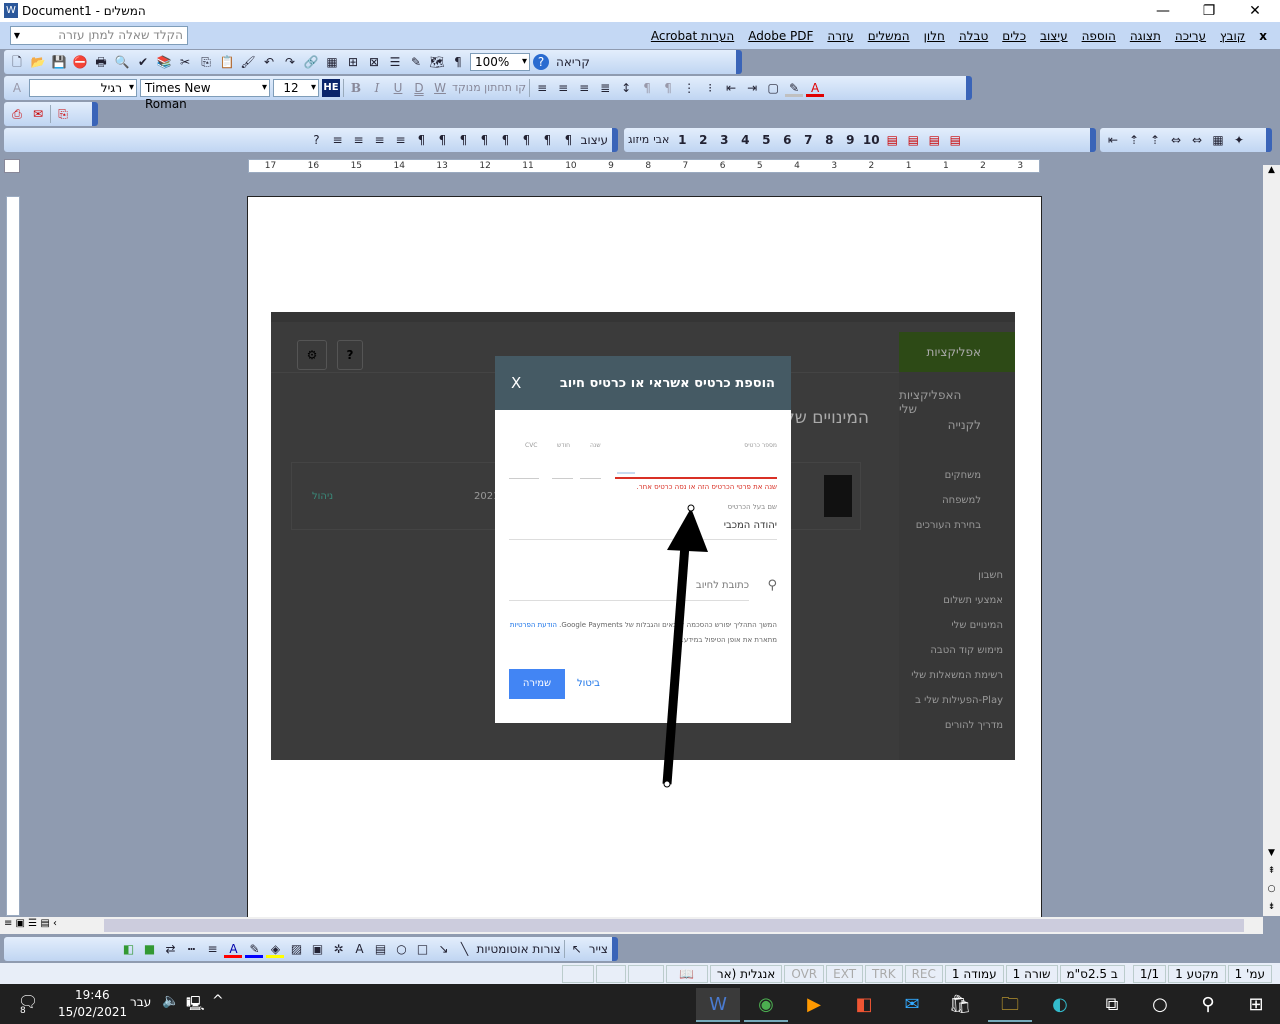  I want to click on autoshapes-menu: צורות אוטומטיות, so click(518, 949).